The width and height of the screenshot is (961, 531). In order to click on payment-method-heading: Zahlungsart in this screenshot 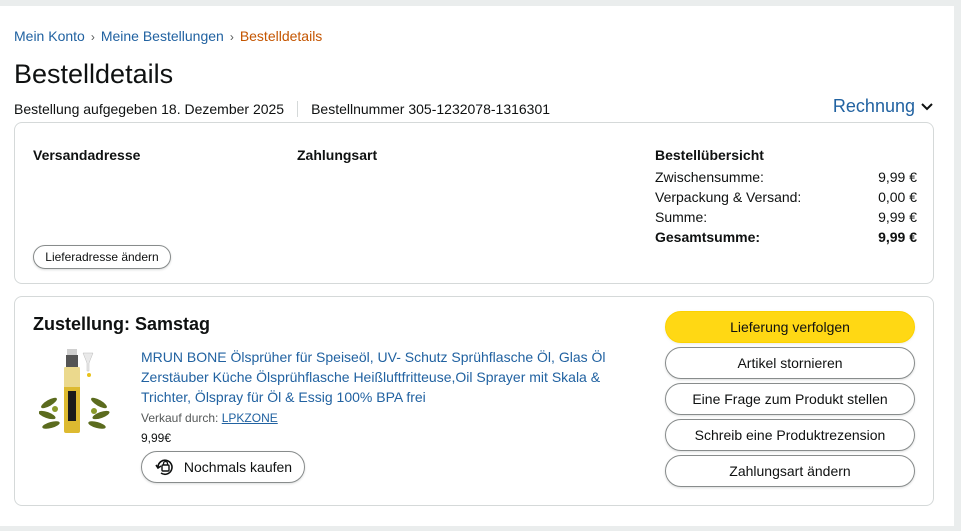, I will do `click(337, 155)`.